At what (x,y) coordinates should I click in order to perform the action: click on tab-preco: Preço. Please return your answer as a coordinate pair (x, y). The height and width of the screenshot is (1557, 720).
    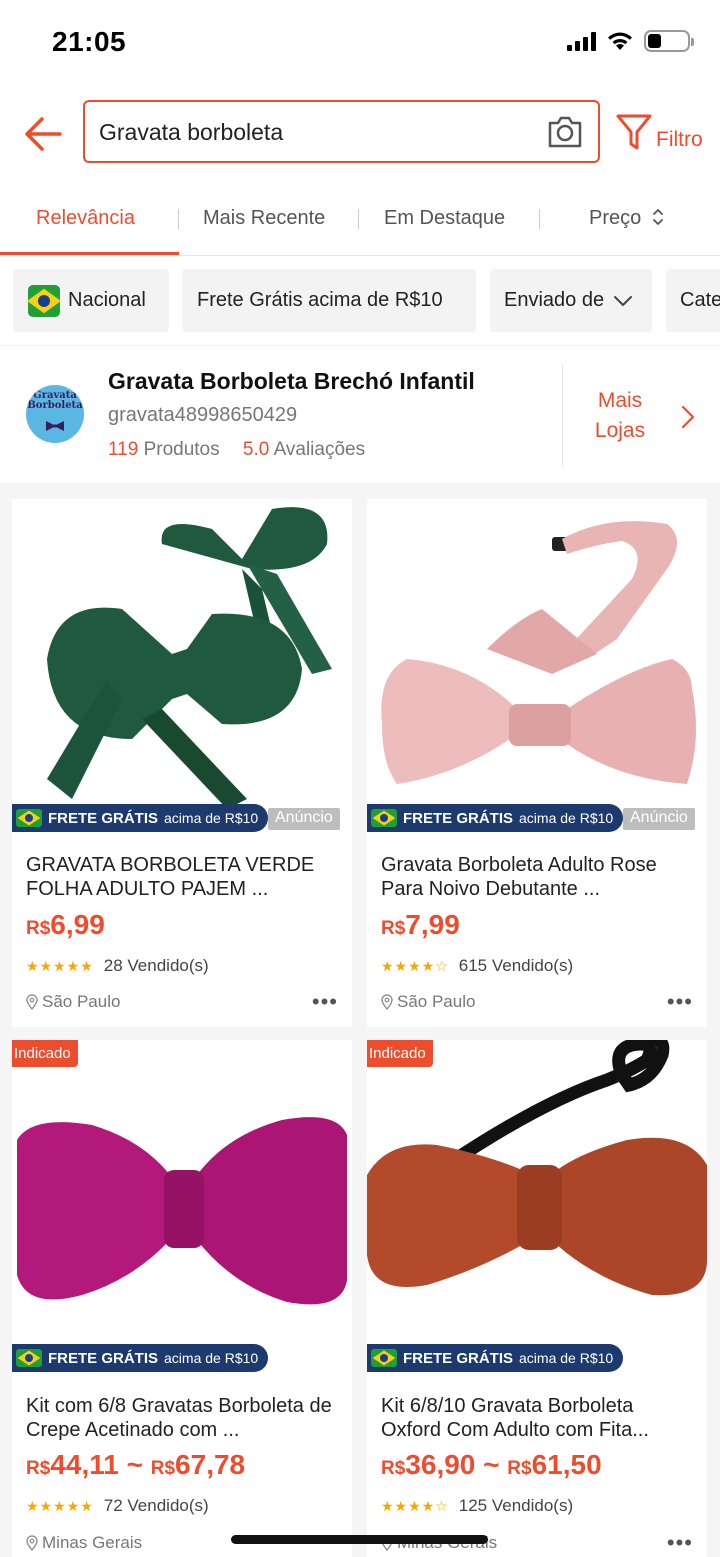
    Looking at the image, I should click on (627, 218).